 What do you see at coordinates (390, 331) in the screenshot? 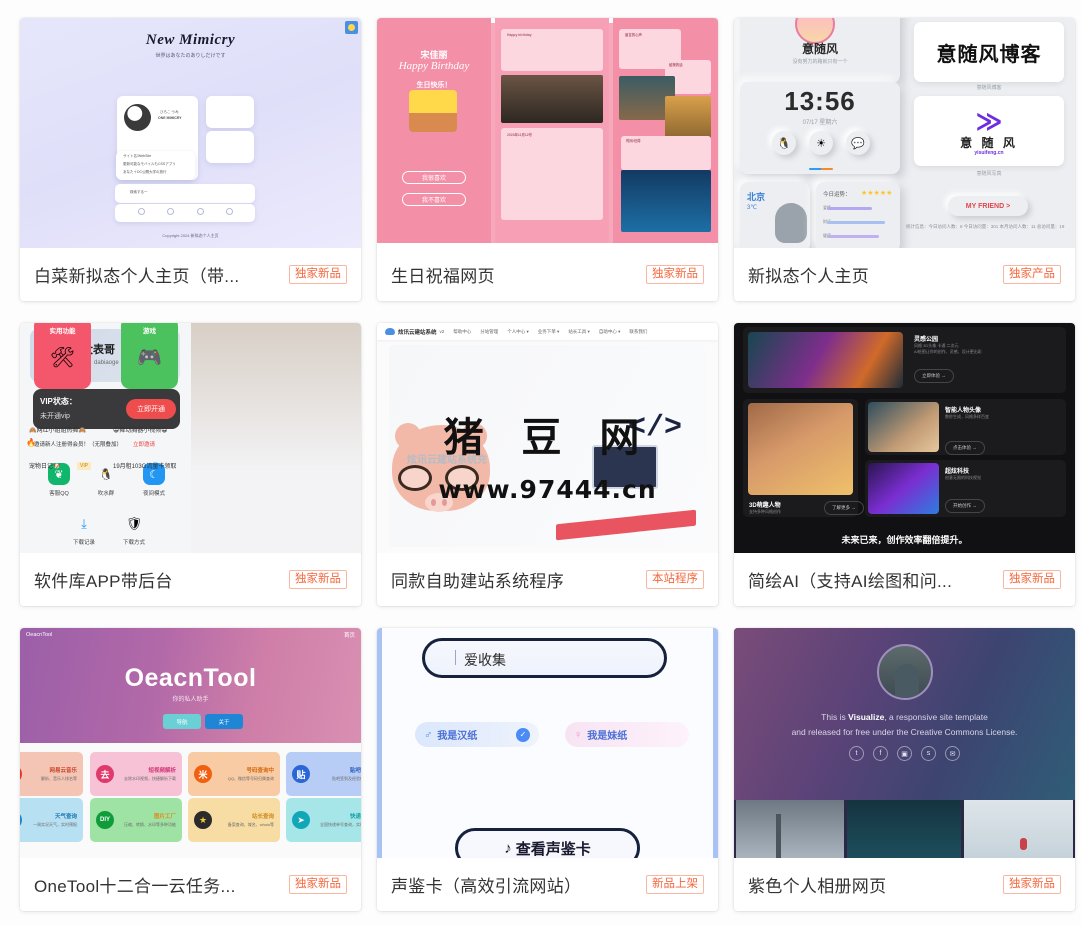
I see `cloud-icon` at bounding box center [390, 331].